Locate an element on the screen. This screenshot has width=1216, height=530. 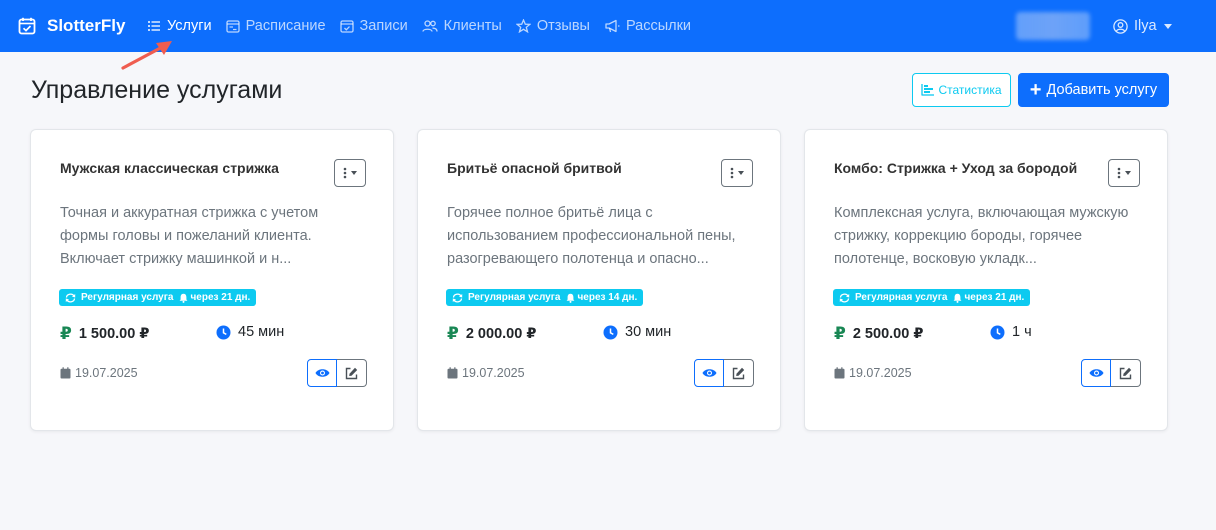
duration-value: 1 ч is located at coordinates (1022, 332).